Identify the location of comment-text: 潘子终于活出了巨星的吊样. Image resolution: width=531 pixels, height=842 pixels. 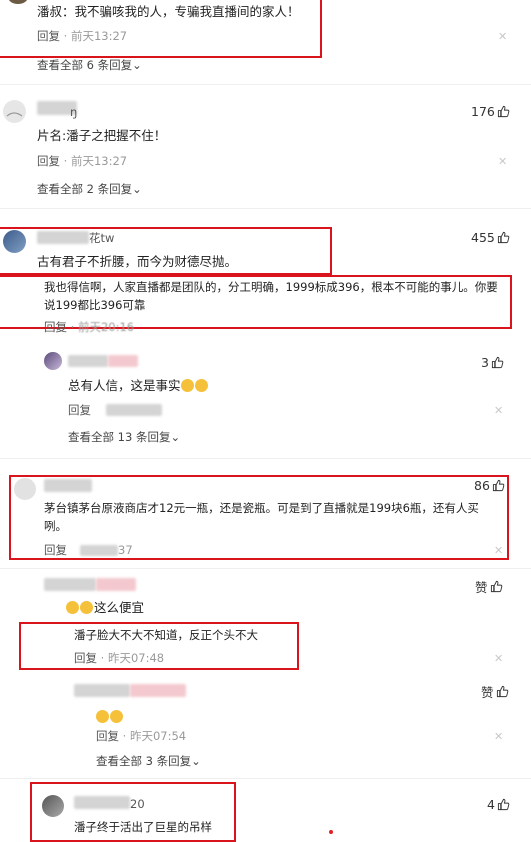
(143, 827).